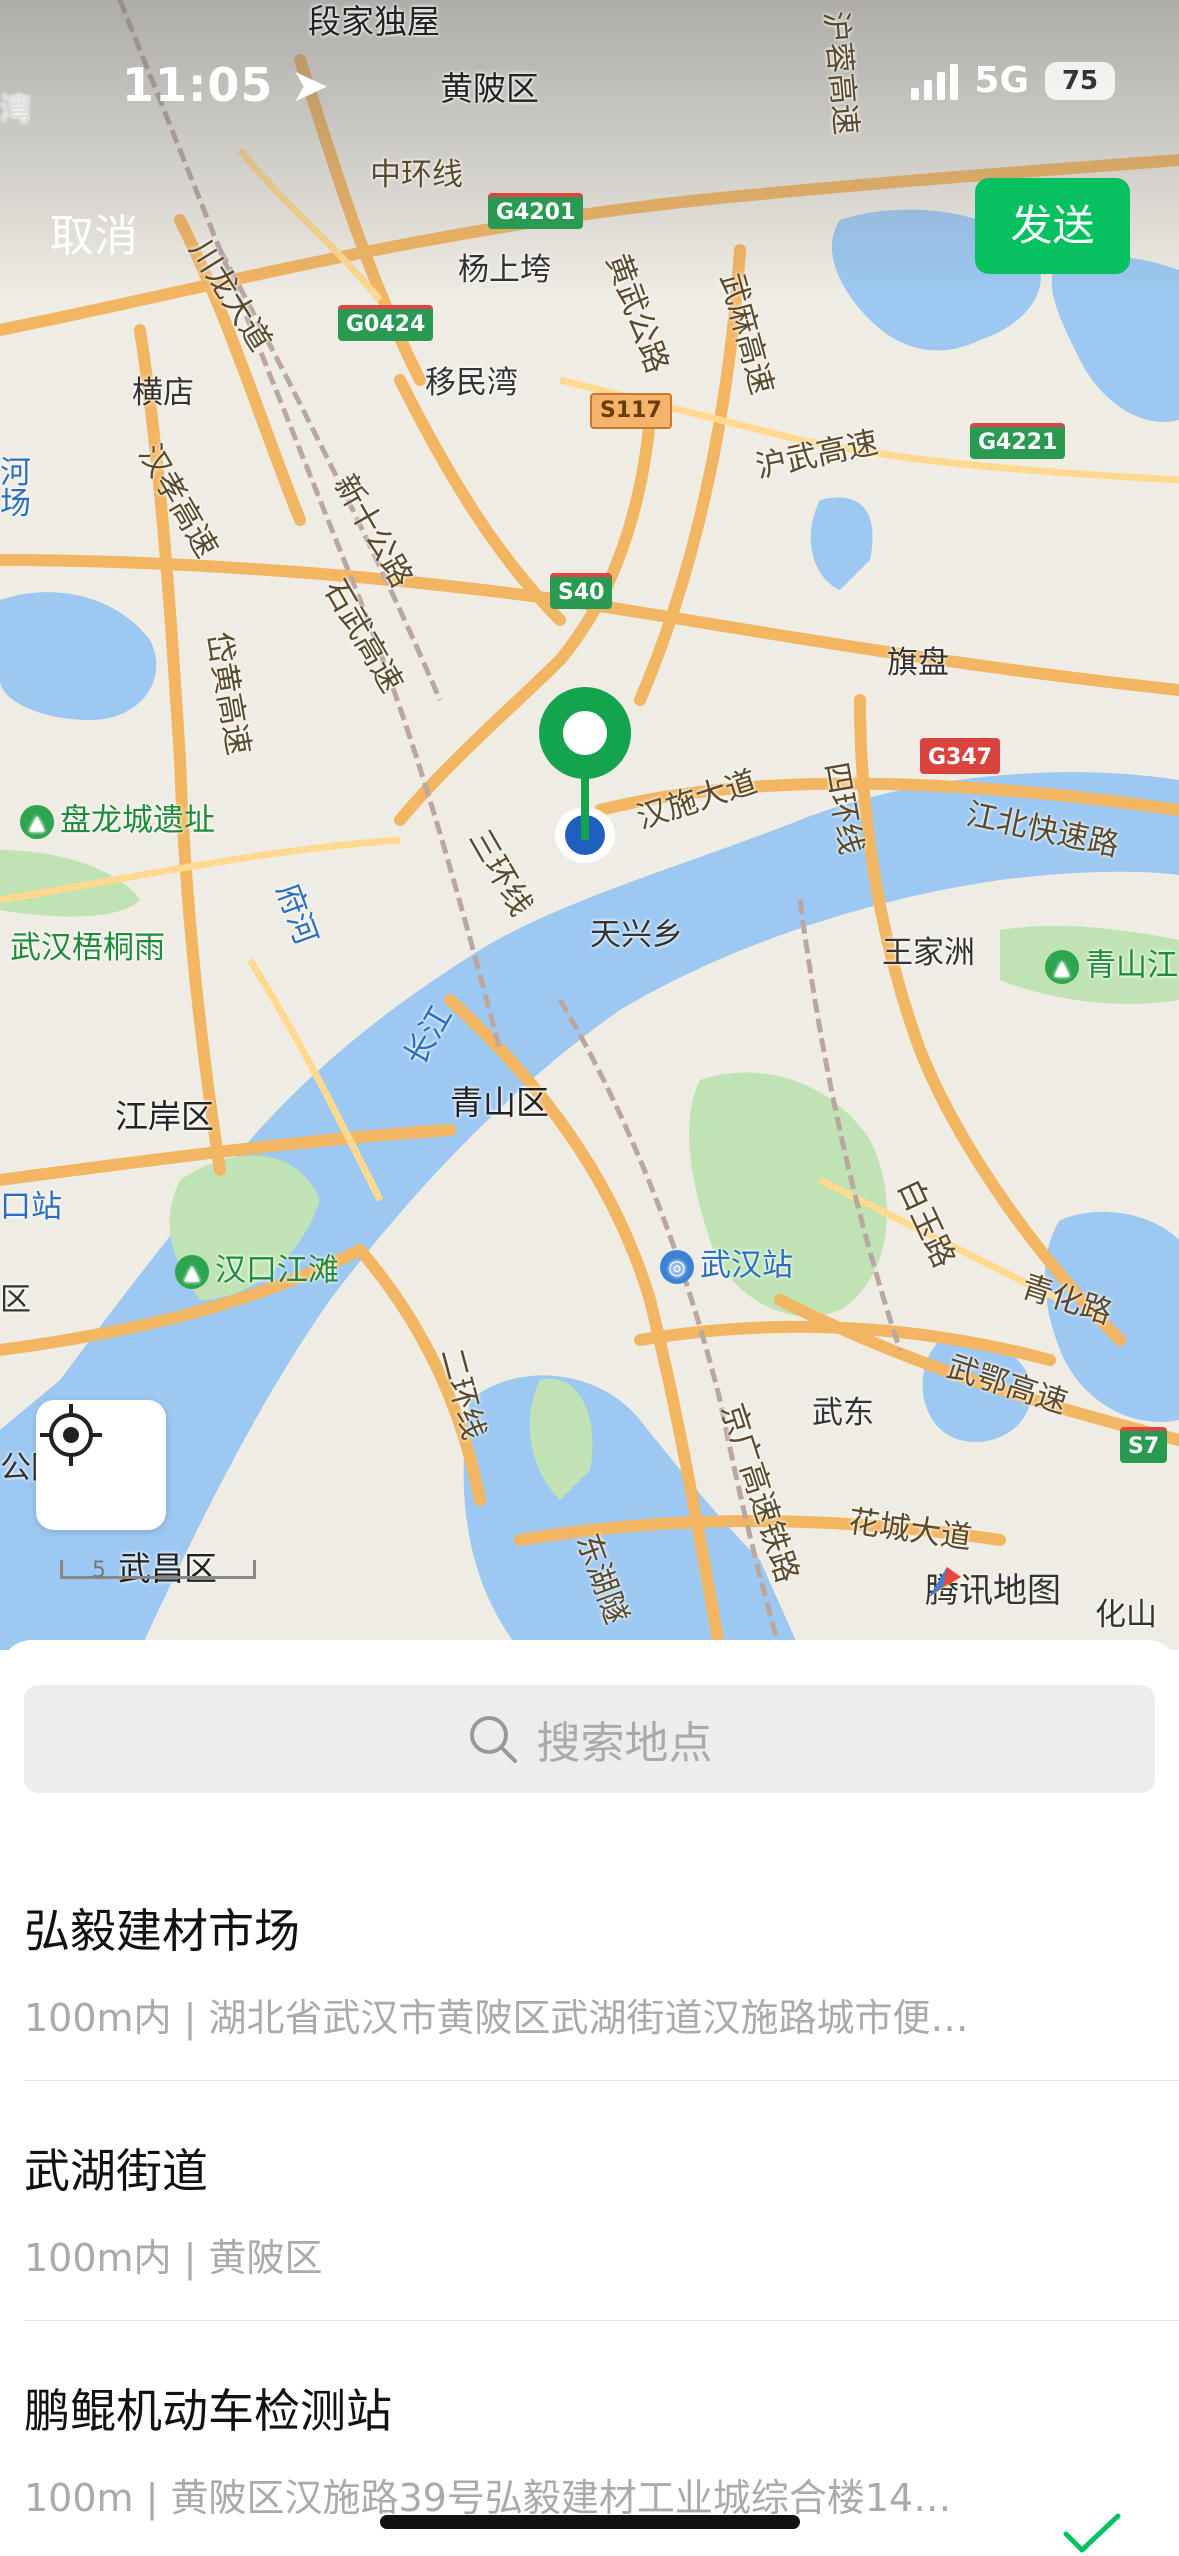 This screenshot has height=2556, width=1179. I want to click on home-indicator, so click(590, 2522).